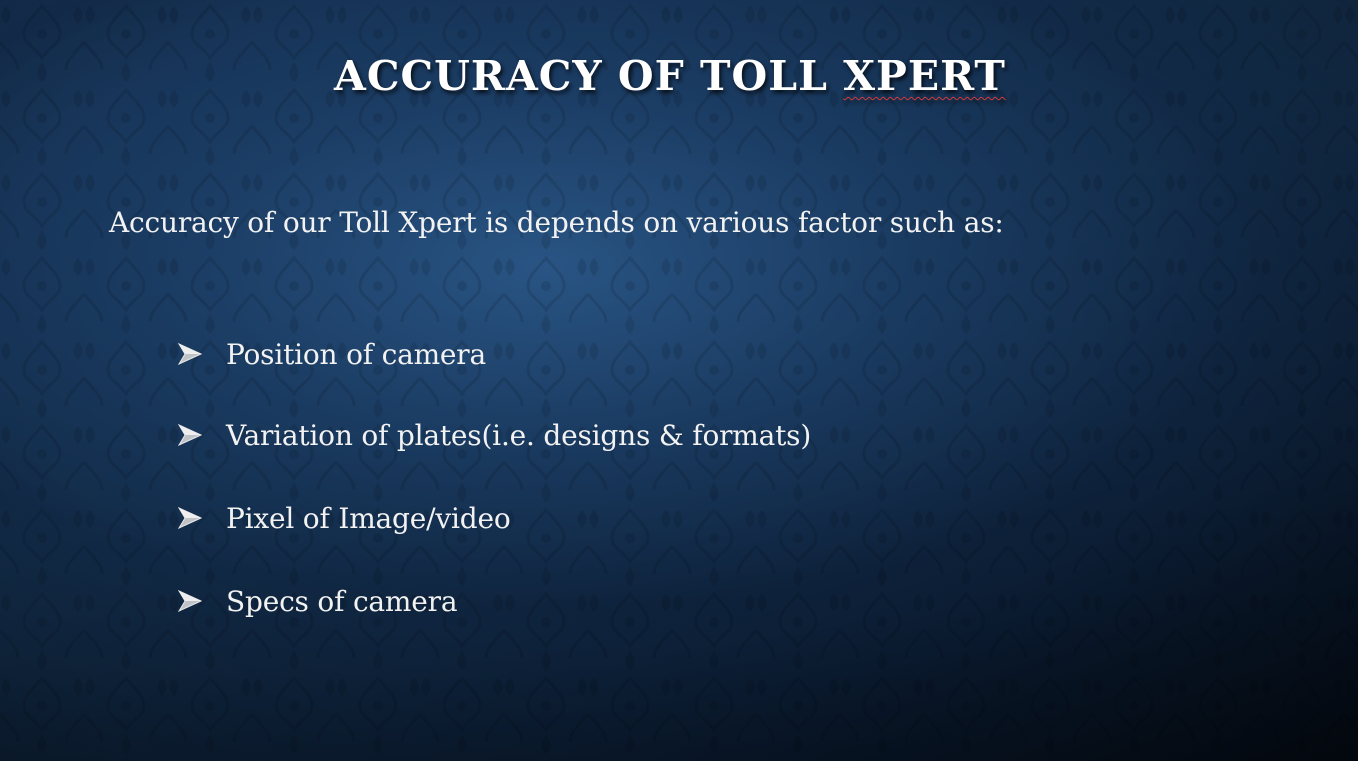  What do you see at coordinates (342, 601) in the screenshot?
I see `bullet-text: Specs of camera` at bounding box center [342, 601].